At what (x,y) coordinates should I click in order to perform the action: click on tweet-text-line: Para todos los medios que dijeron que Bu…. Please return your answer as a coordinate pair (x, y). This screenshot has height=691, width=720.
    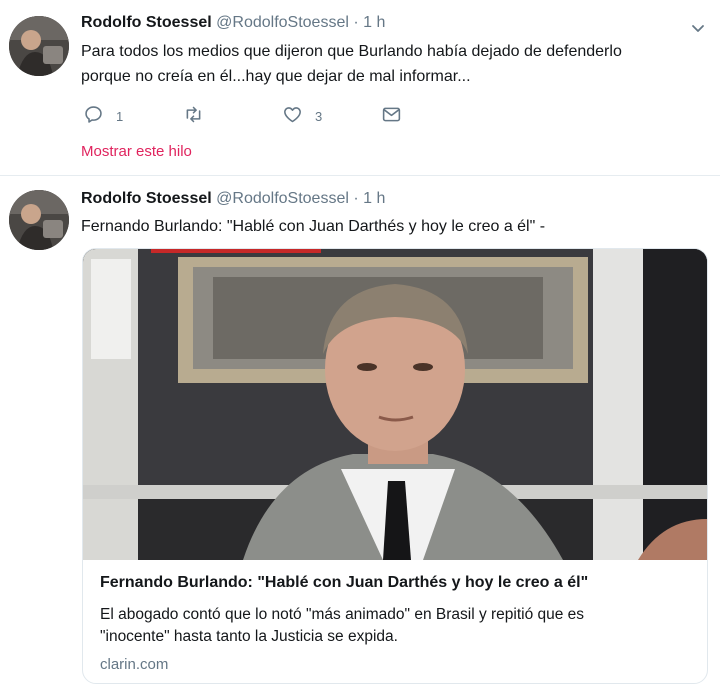
    Looking at the image, I should click on (351, 51).